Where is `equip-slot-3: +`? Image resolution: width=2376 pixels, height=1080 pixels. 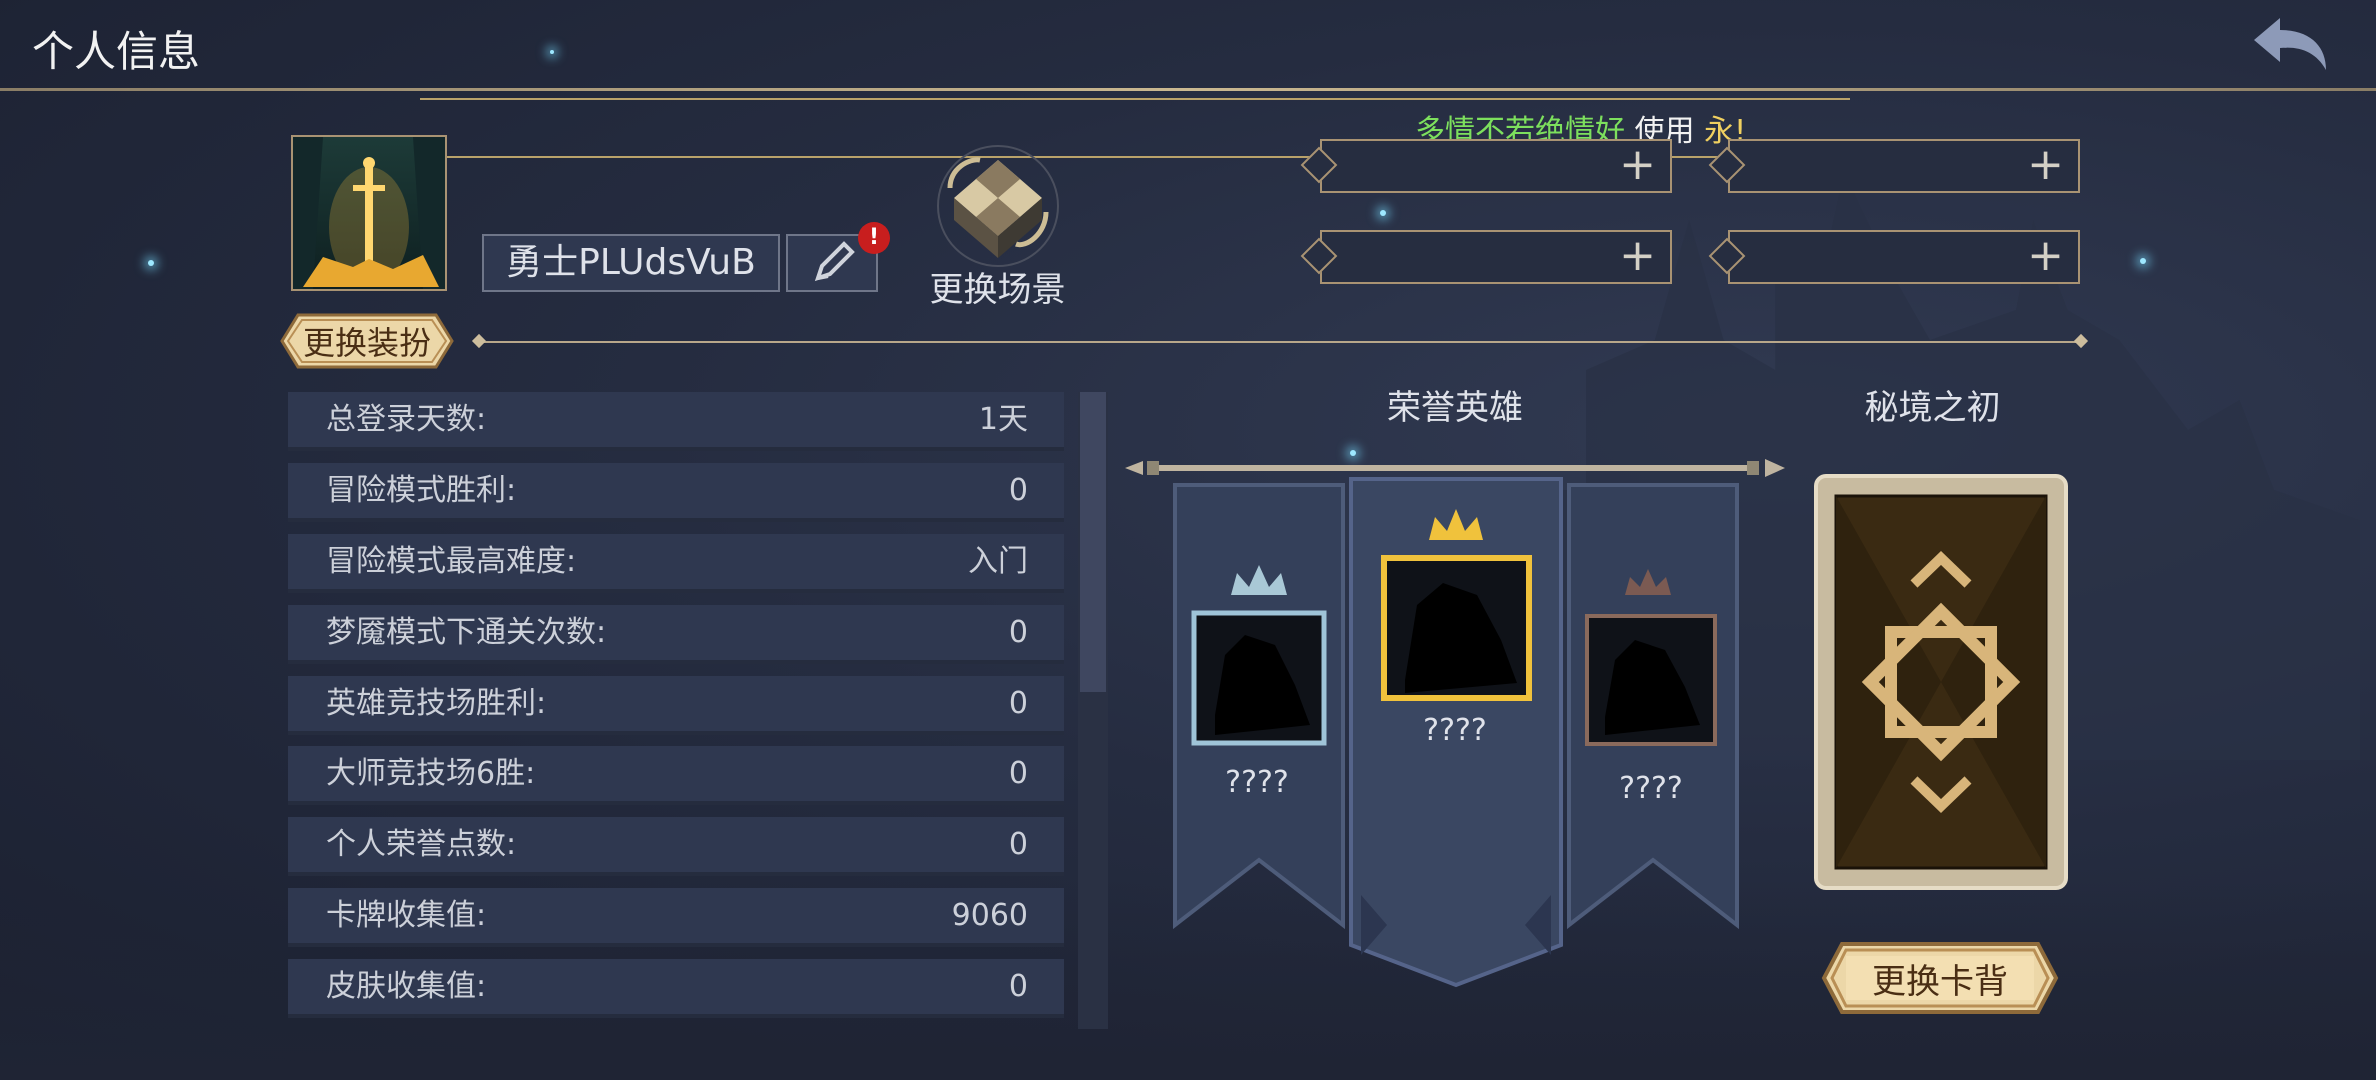 equip-slot-3: + is located at coordinates (1486, 257).